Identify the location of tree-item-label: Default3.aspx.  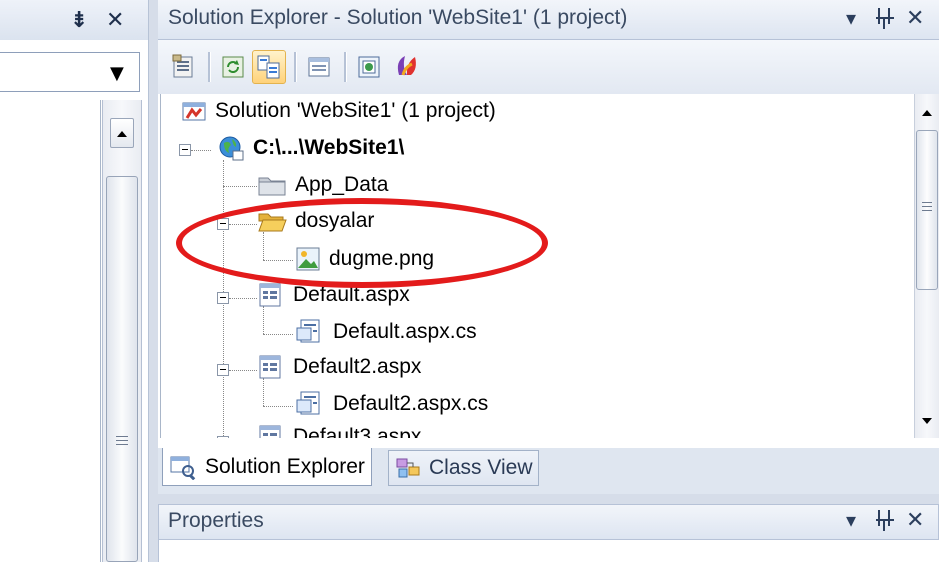
(357, 431).